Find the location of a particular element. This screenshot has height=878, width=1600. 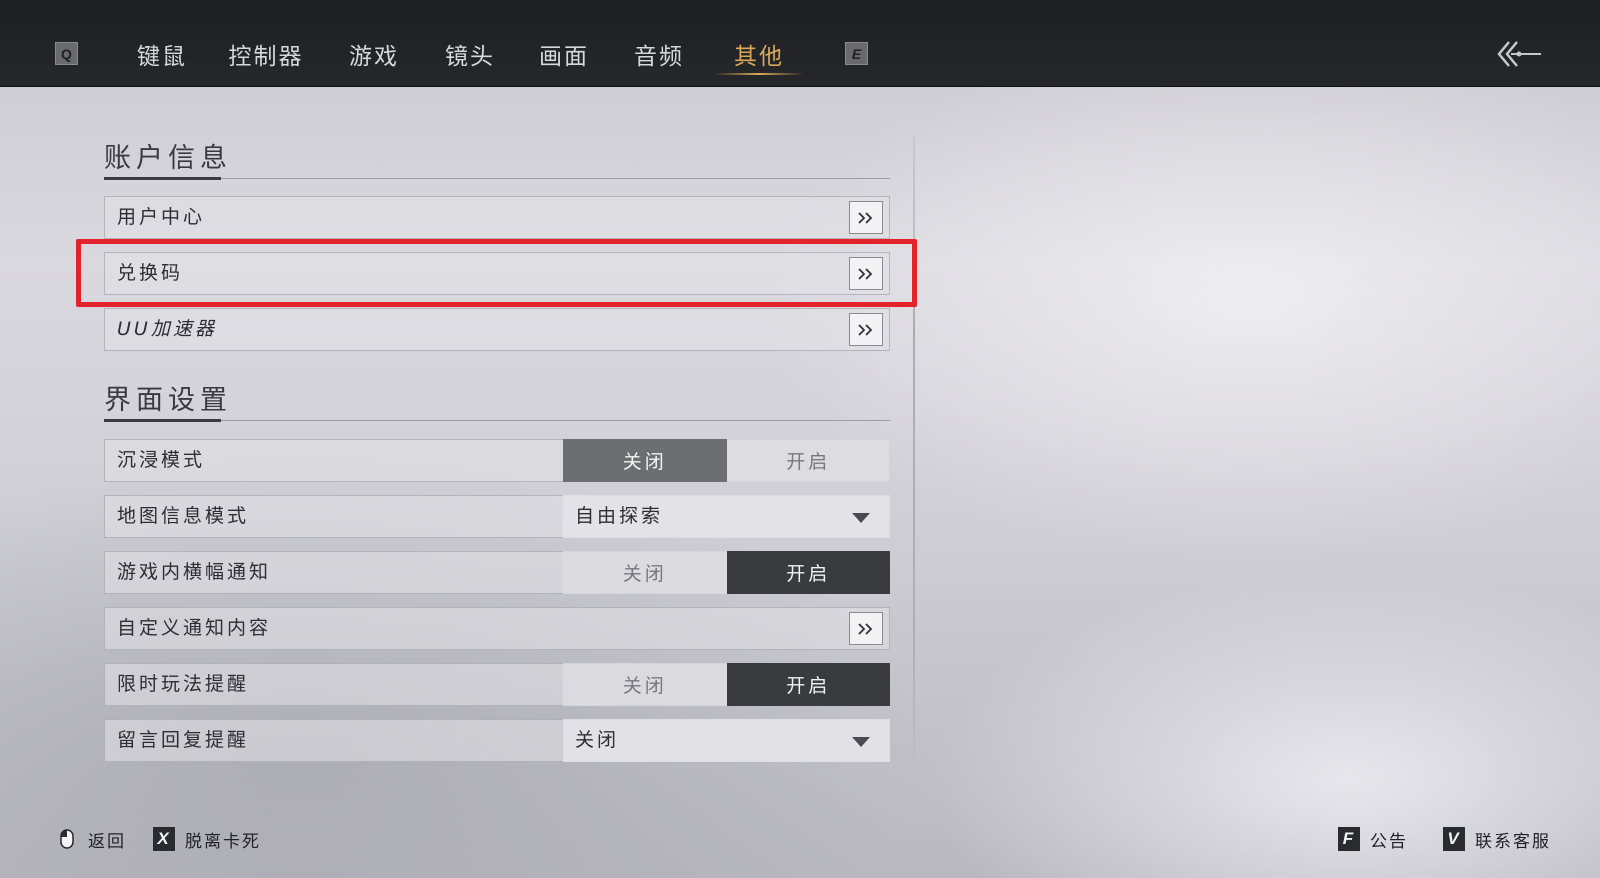

footer-support: V 联系客服 is located at coordinates (1497, 839).